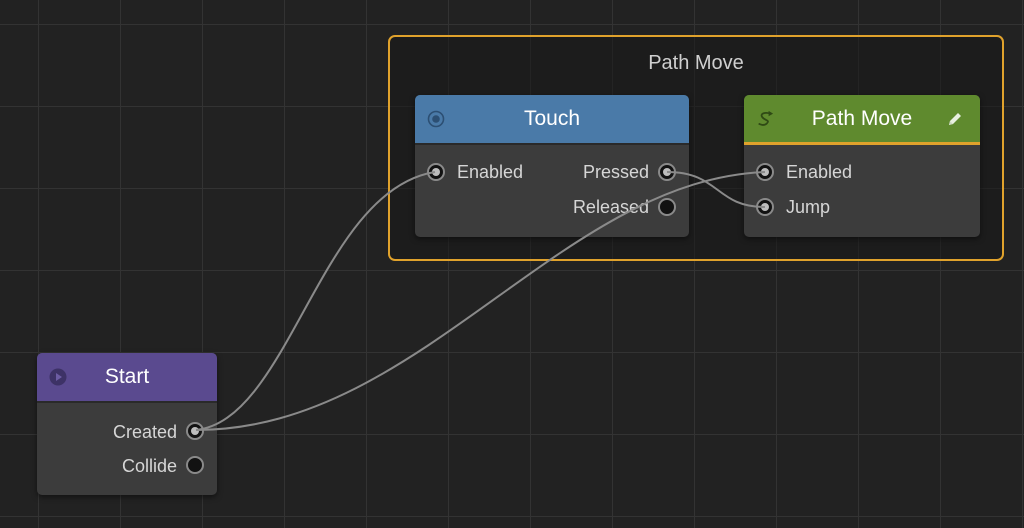 The width and height of the screenshot is (1024, 528). Describe the element at coordinates (195, 431) in the screenshot. I see `start-created-port` at that location.